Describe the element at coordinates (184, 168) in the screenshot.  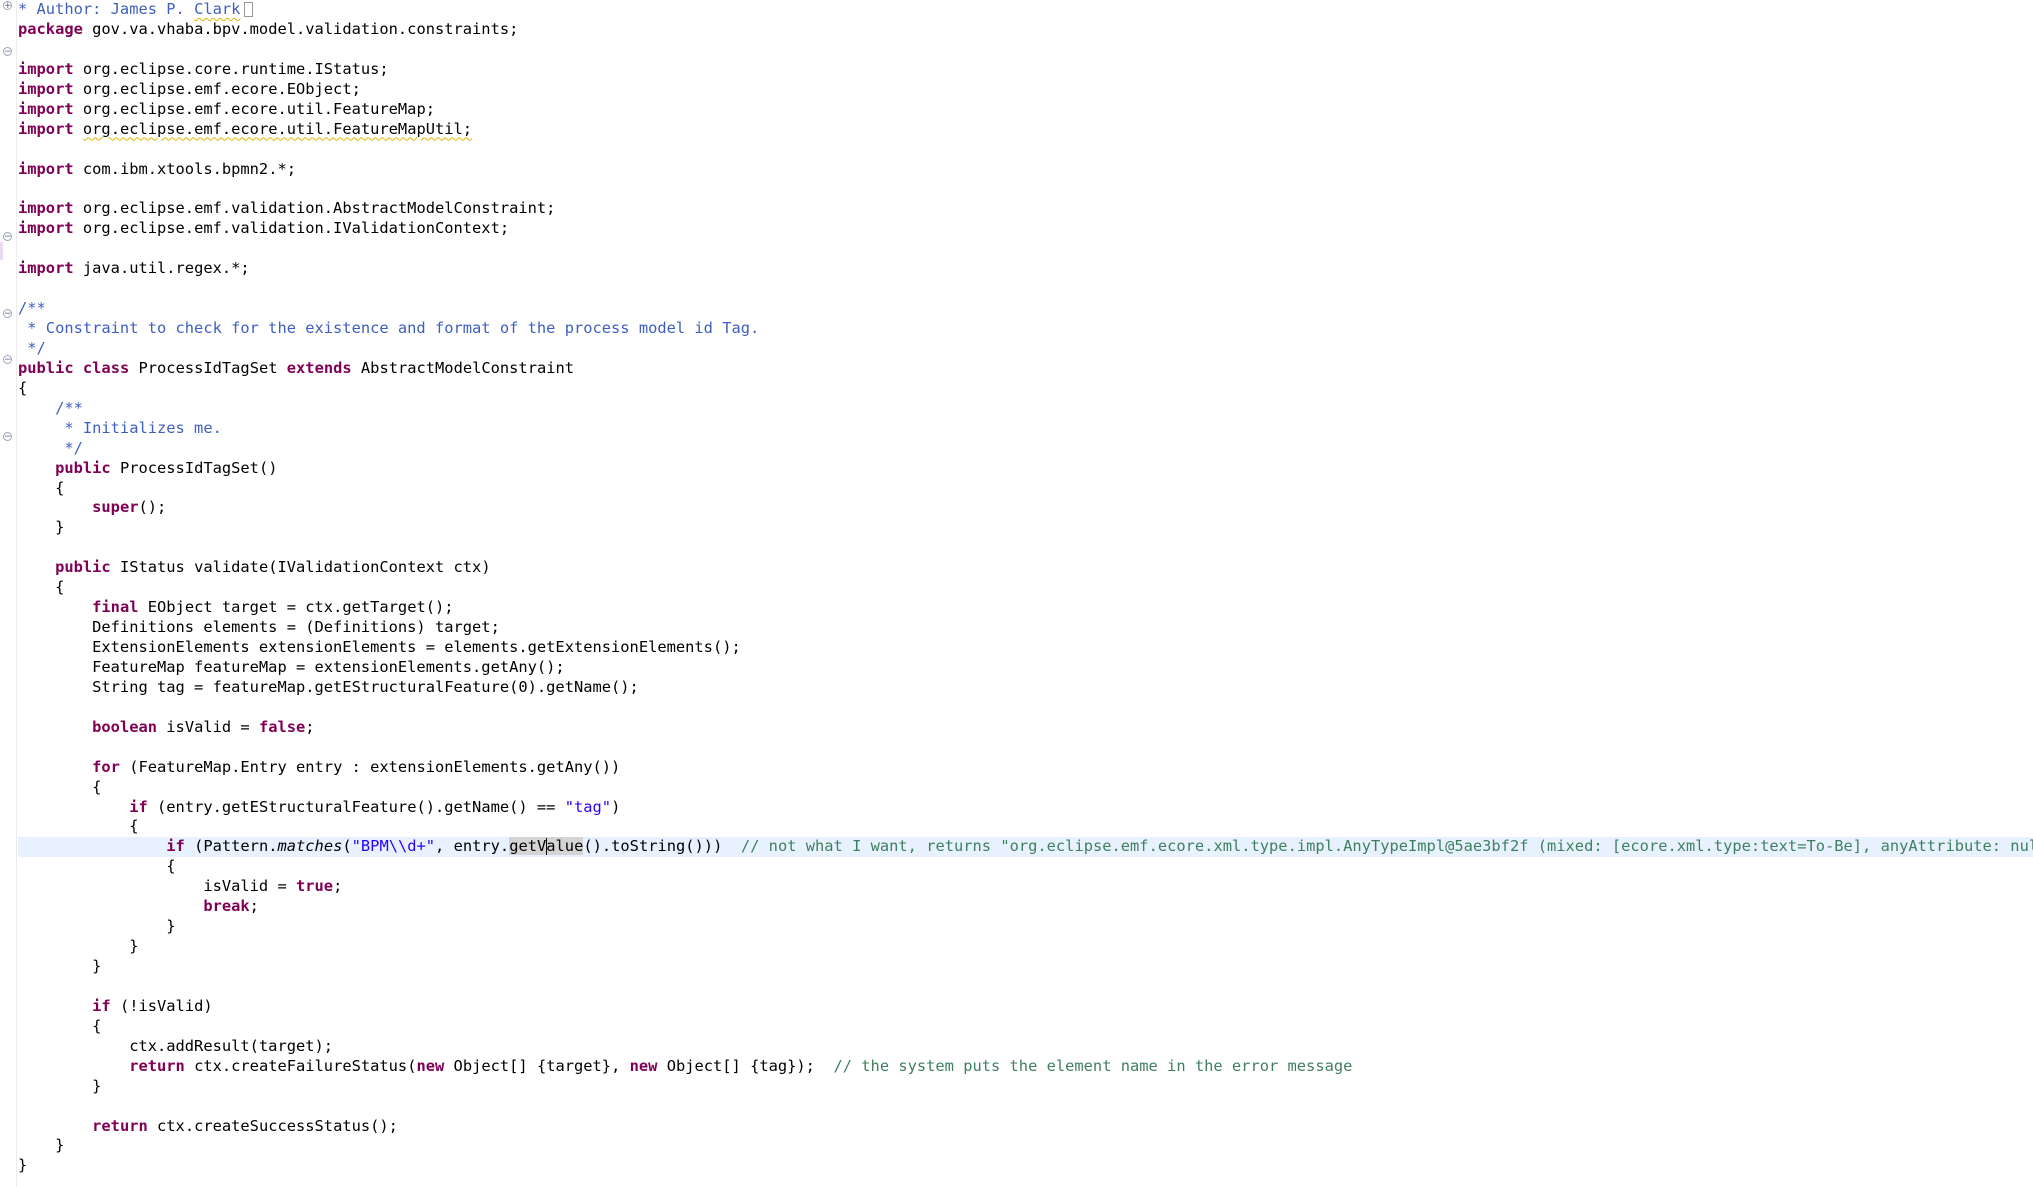
I see `import-path: com.ibm.xtools.bpmn2.*;` at that location.